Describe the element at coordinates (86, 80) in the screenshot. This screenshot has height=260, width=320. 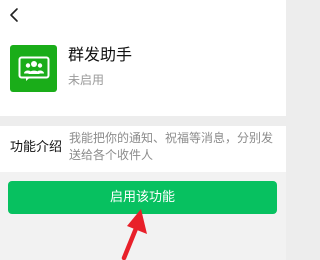
I see `app-status: 未启用` at that location.